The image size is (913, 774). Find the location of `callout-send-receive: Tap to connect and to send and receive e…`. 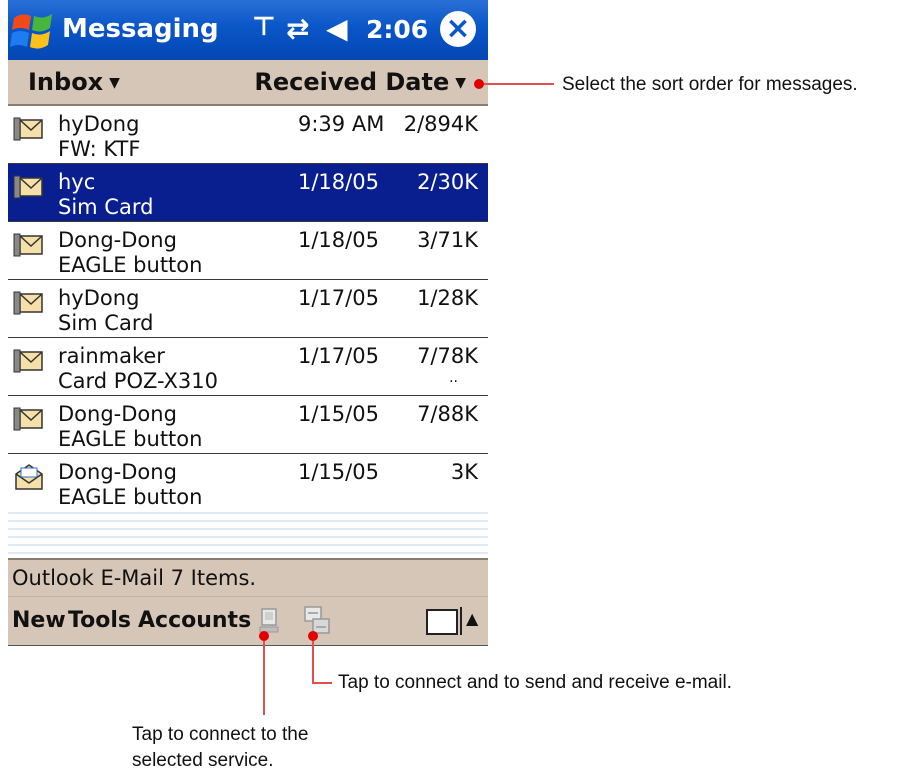

callout-send-receive: Tap to connect and to send and receive e… is located at coordinates (535, 682).